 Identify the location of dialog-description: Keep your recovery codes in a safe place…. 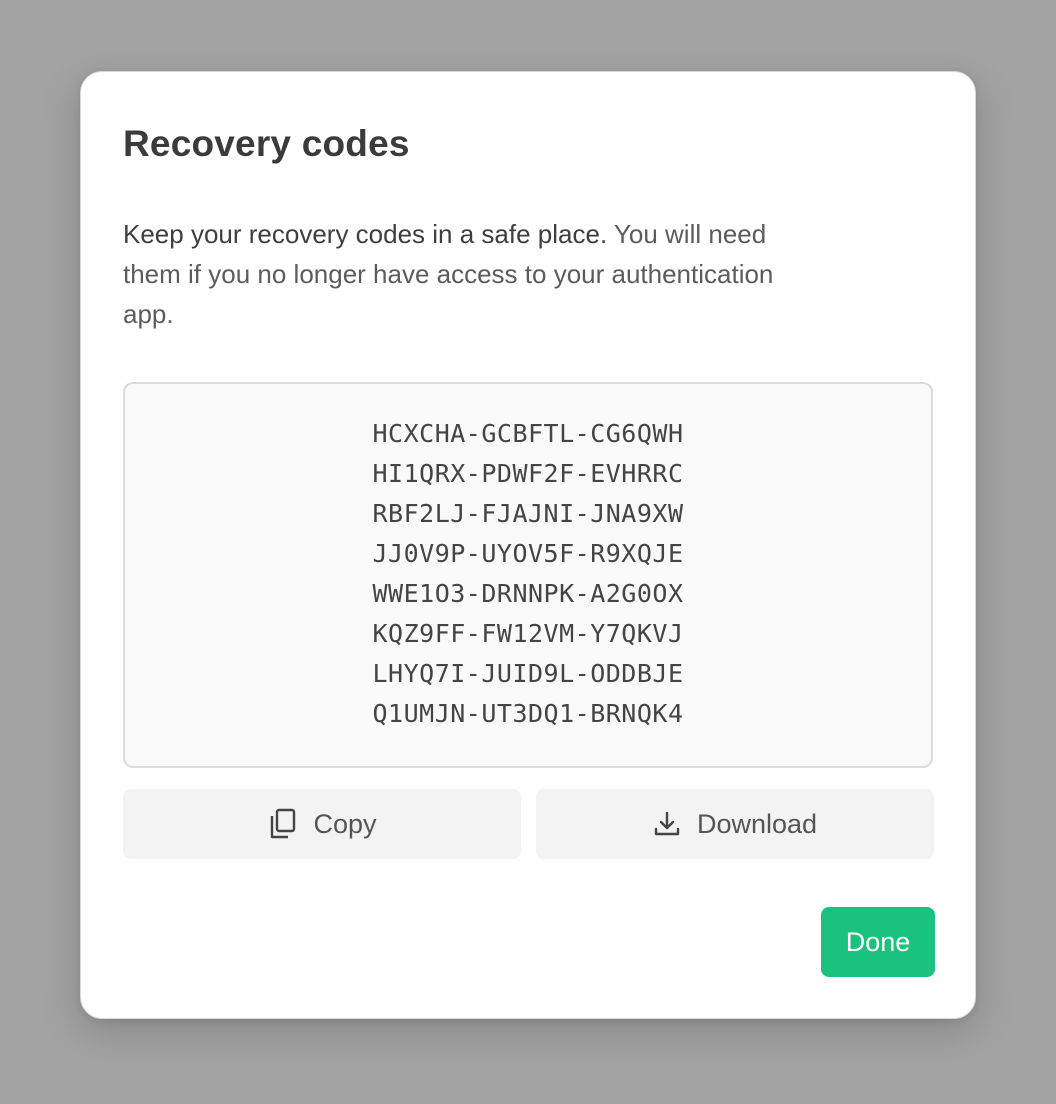
(473, 274).